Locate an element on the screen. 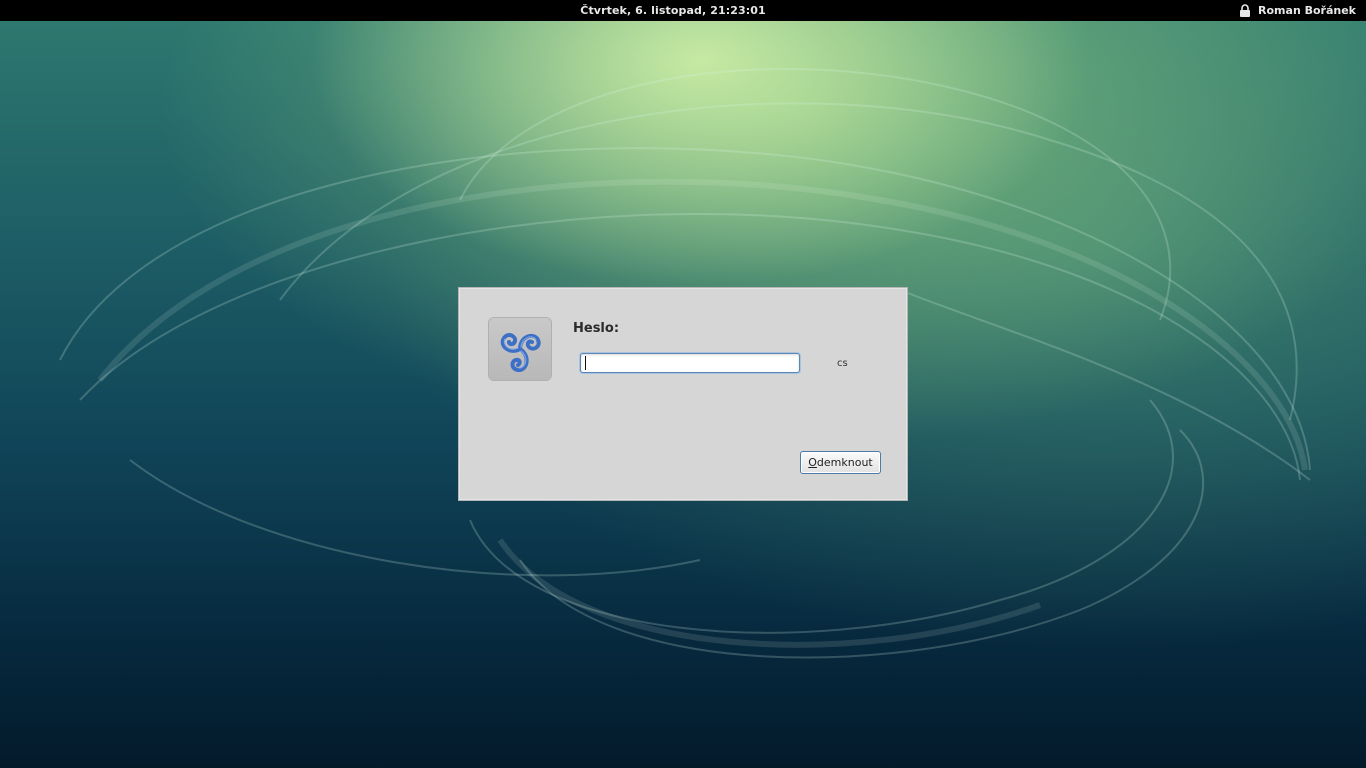 Image resolution: width=1366 pixels, height=768 pixels. unlock-button-mnemonic: O is located at coordinates (812, 462).